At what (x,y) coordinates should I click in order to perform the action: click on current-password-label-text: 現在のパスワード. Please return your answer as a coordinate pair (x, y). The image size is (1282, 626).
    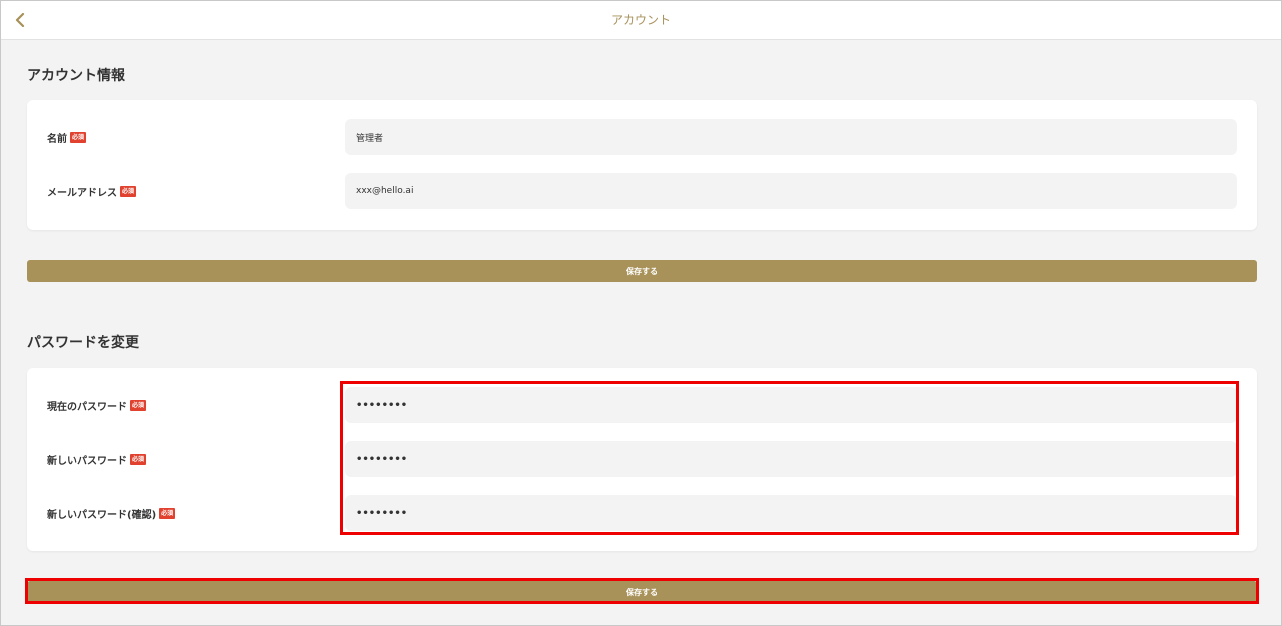
    Looking at the image, I should click on (87, 407).